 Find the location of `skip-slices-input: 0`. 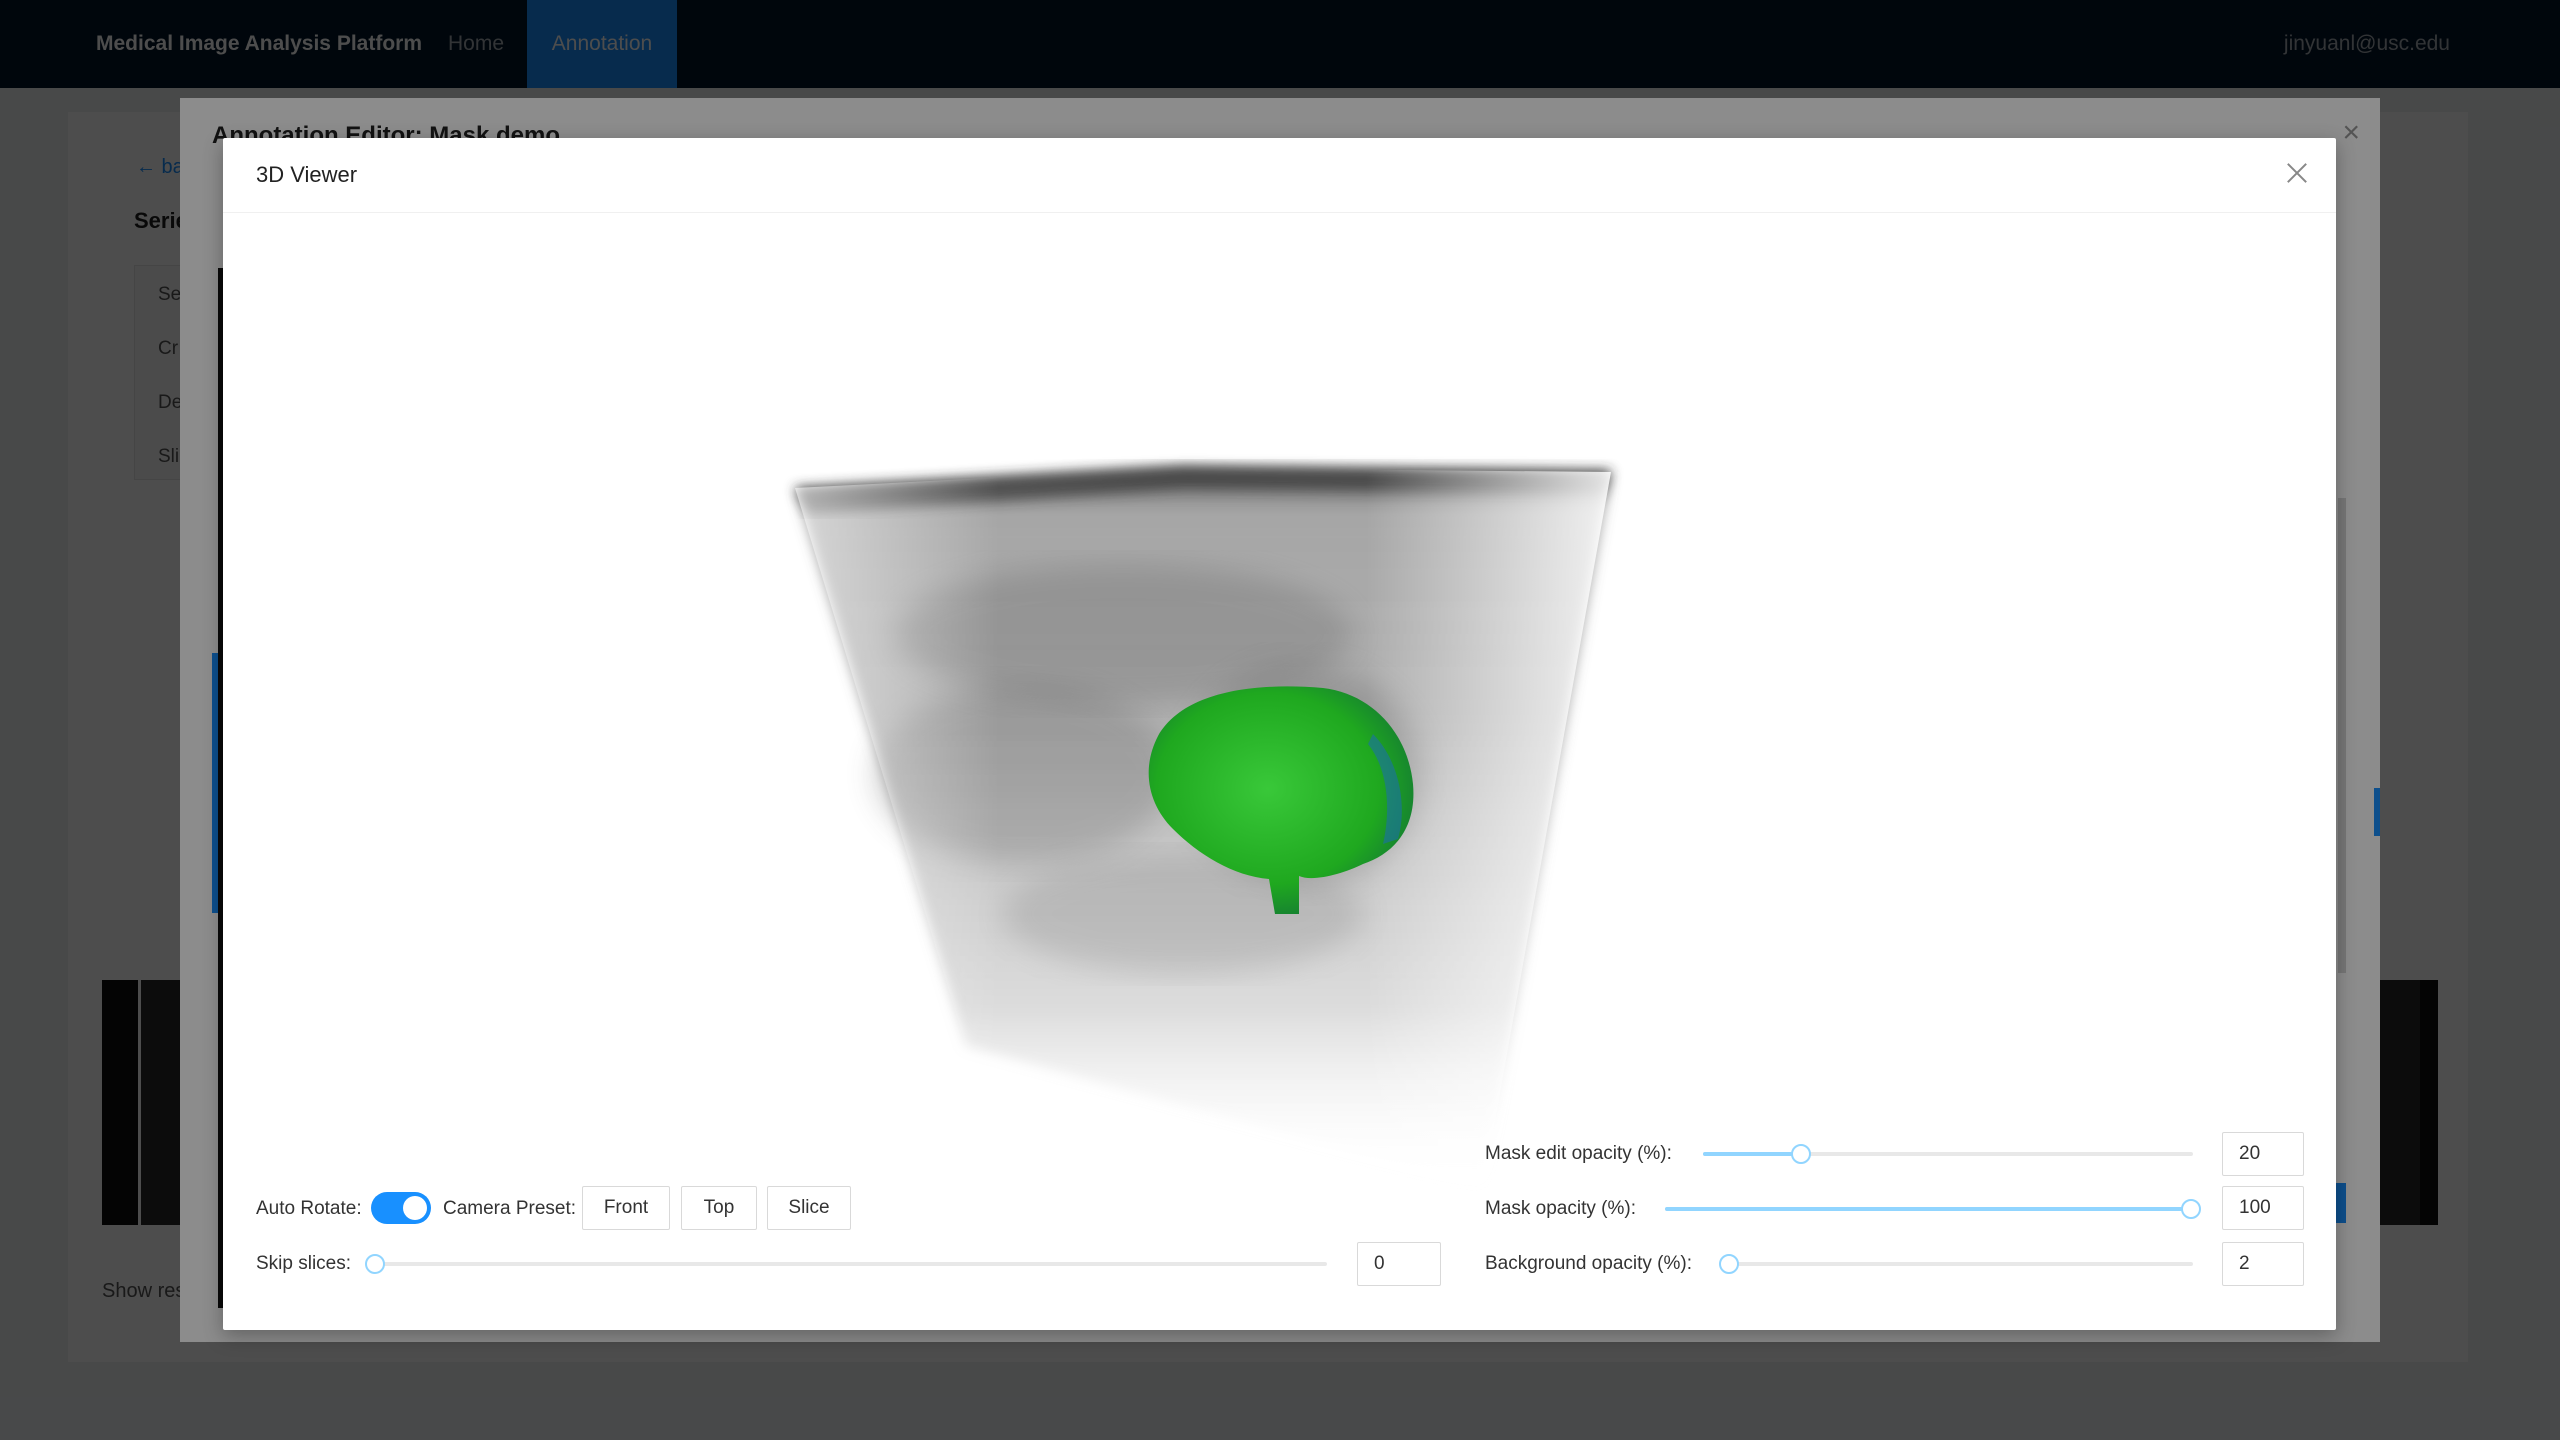

skip-slices-input: 0 is located at coordinates (1399, 1264).